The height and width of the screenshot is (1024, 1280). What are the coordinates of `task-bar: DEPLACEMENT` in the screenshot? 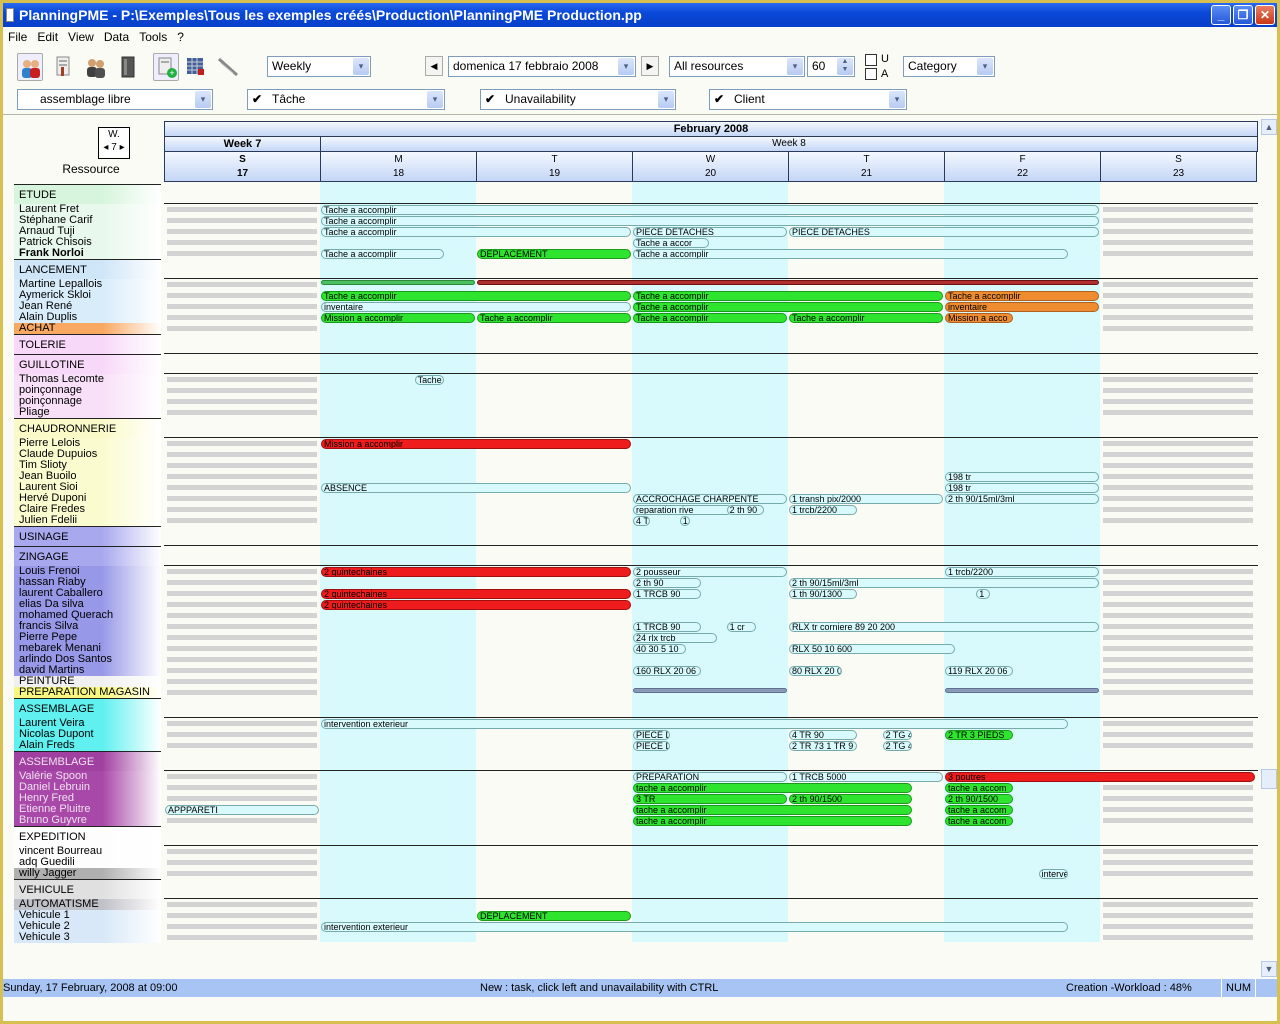 It's located at (554, 254).